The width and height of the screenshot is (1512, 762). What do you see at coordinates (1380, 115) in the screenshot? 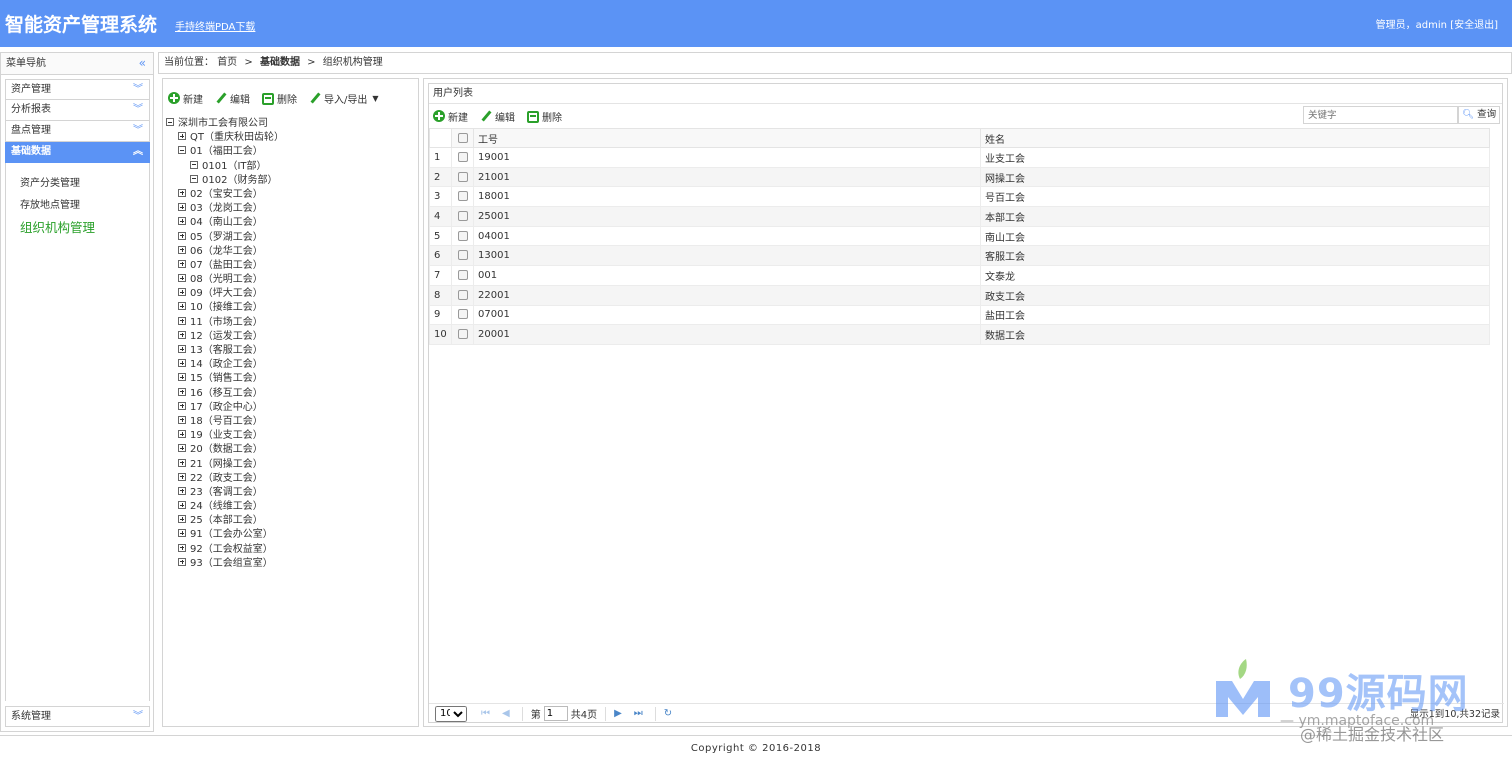
I see `keyword-search-input` at bounding box center [1380, 115].